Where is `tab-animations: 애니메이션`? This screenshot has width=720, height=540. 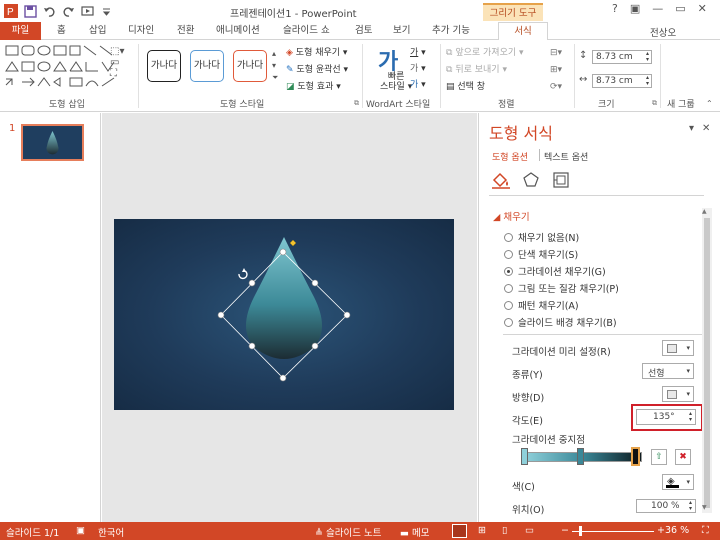 tab-animations: 애니메이션 is located at coordinates (238, 31).